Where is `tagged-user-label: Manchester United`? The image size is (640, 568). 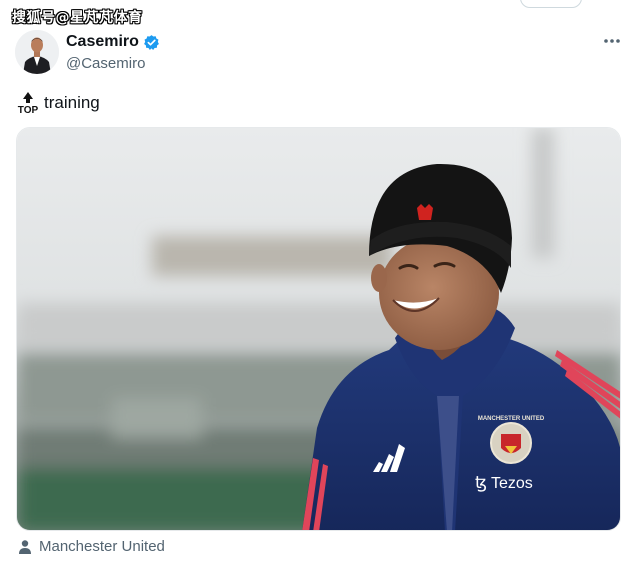
tagged-user-label: Manchester United is located at coordinates (102, 546).